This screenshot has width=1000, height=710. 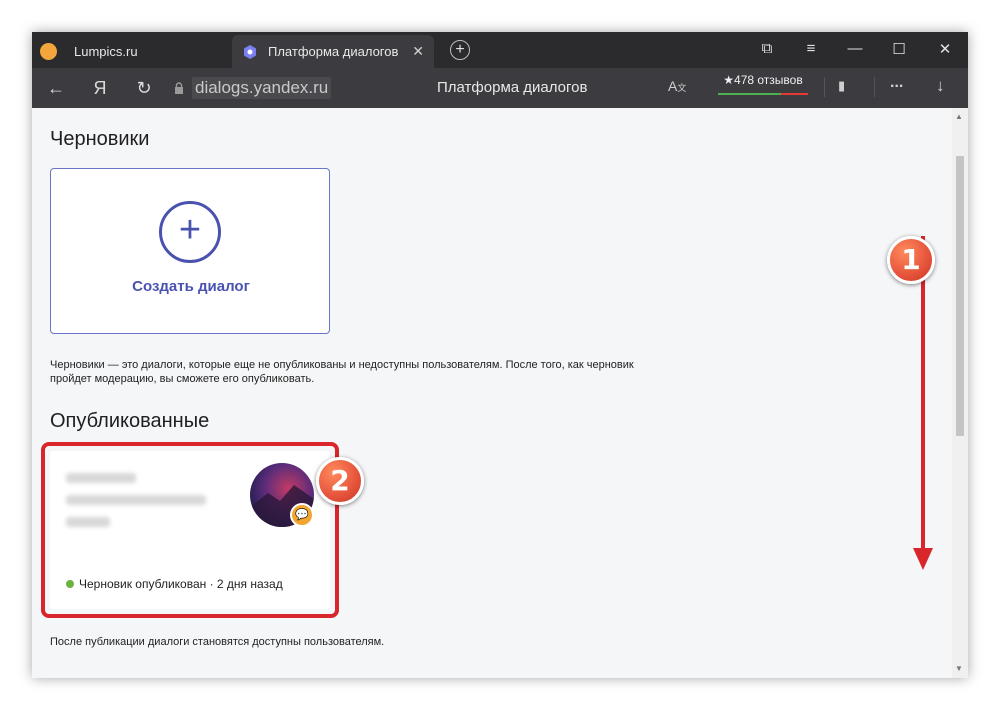 What do you see at coordinates (763, 94) in the screenshot?
I see `rating-bar` at bounding box center [763, 94].